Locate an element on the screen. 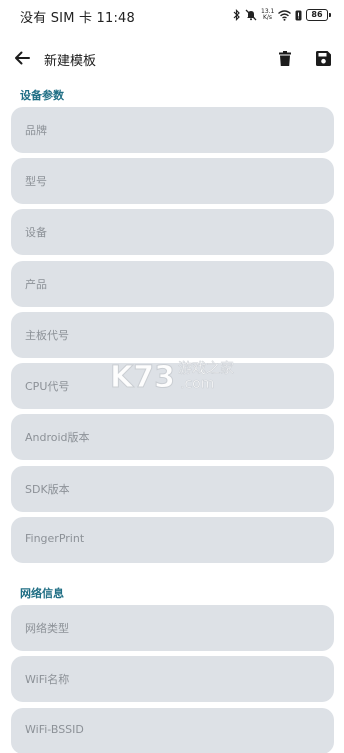 This screenshot has height=753, width=344. delete-icon is located at coordinates (285, 58).